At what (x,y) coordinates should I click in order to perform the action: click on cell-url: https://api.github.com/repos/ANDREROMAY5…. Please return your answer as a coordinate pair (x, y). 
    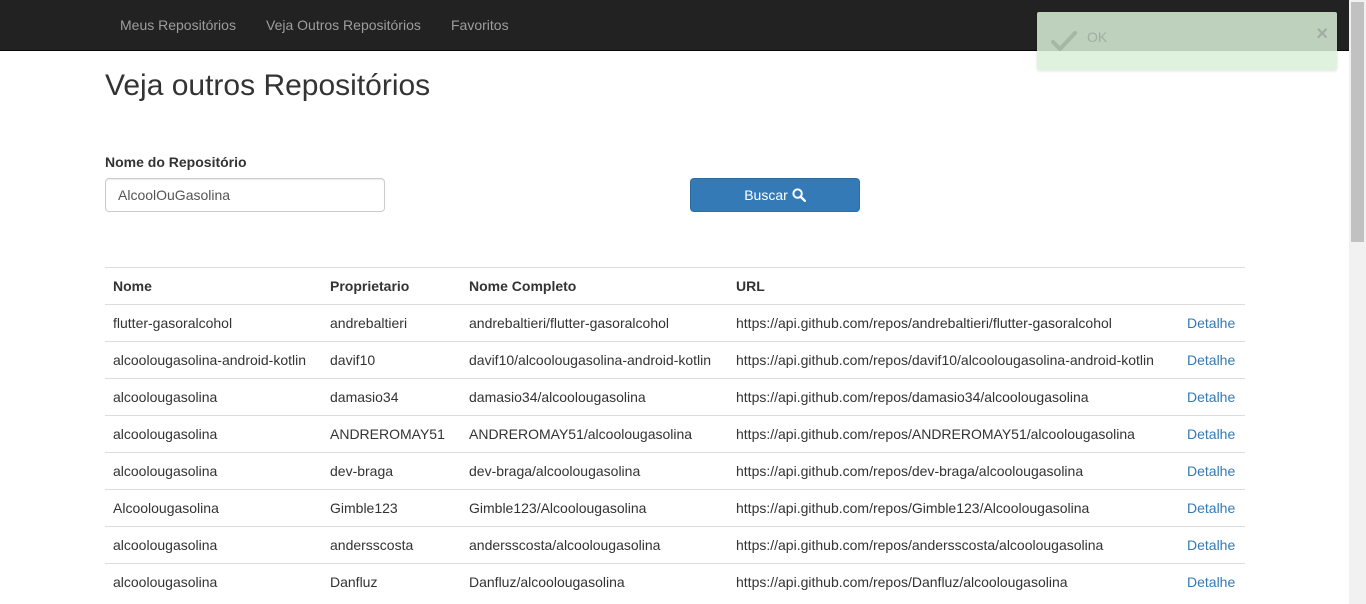
    Looking at the image, I should click on (953, 434).